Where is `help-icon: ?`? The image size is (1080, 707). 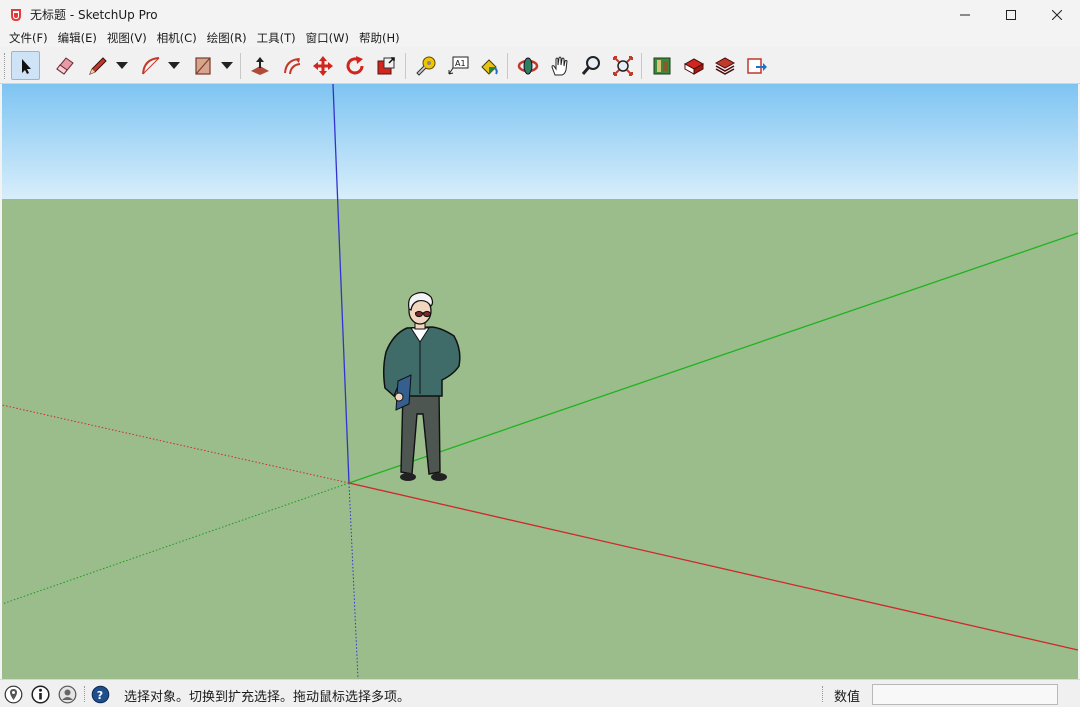 help-icon: ? is located at coordinates (100, 694).